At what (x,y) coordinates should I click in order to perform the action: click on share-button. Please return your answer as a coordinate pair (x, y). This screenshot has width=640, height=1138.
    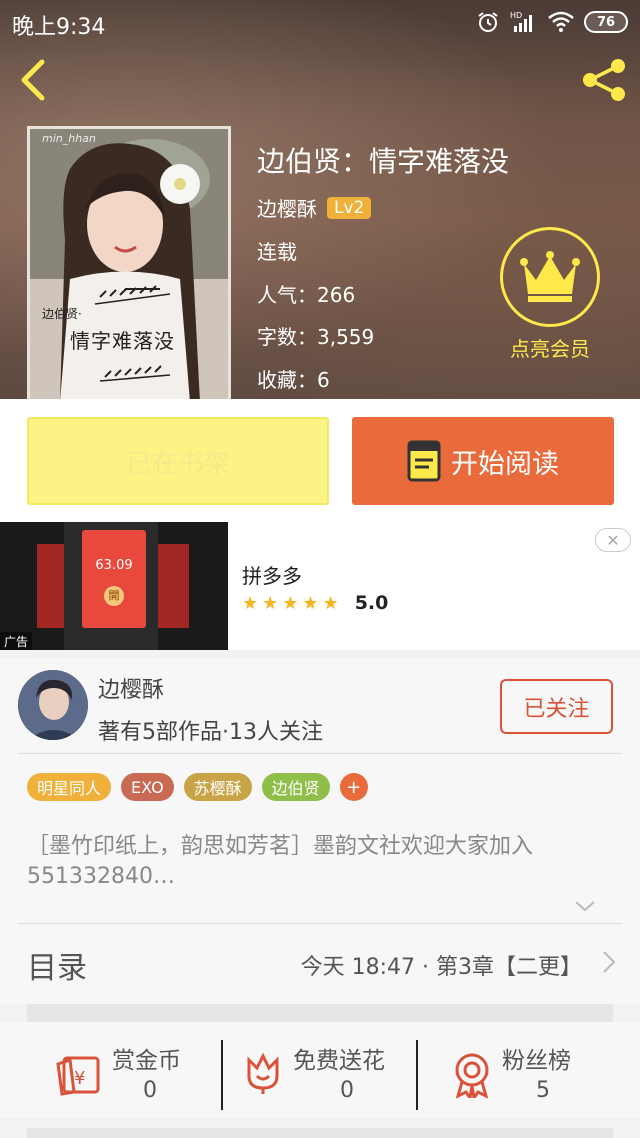
    Looking at the image, I should click on (604, 80).